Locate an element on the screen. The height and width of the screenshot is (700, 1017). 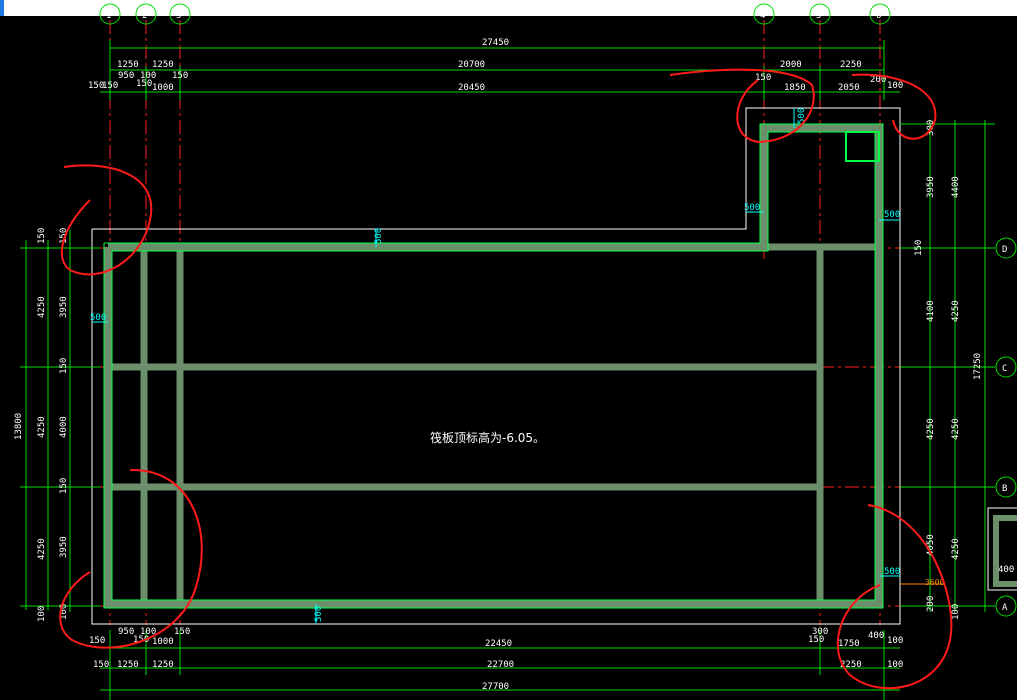
dim-bot-r1-6: 22450 is located at coordinates (498, 644).